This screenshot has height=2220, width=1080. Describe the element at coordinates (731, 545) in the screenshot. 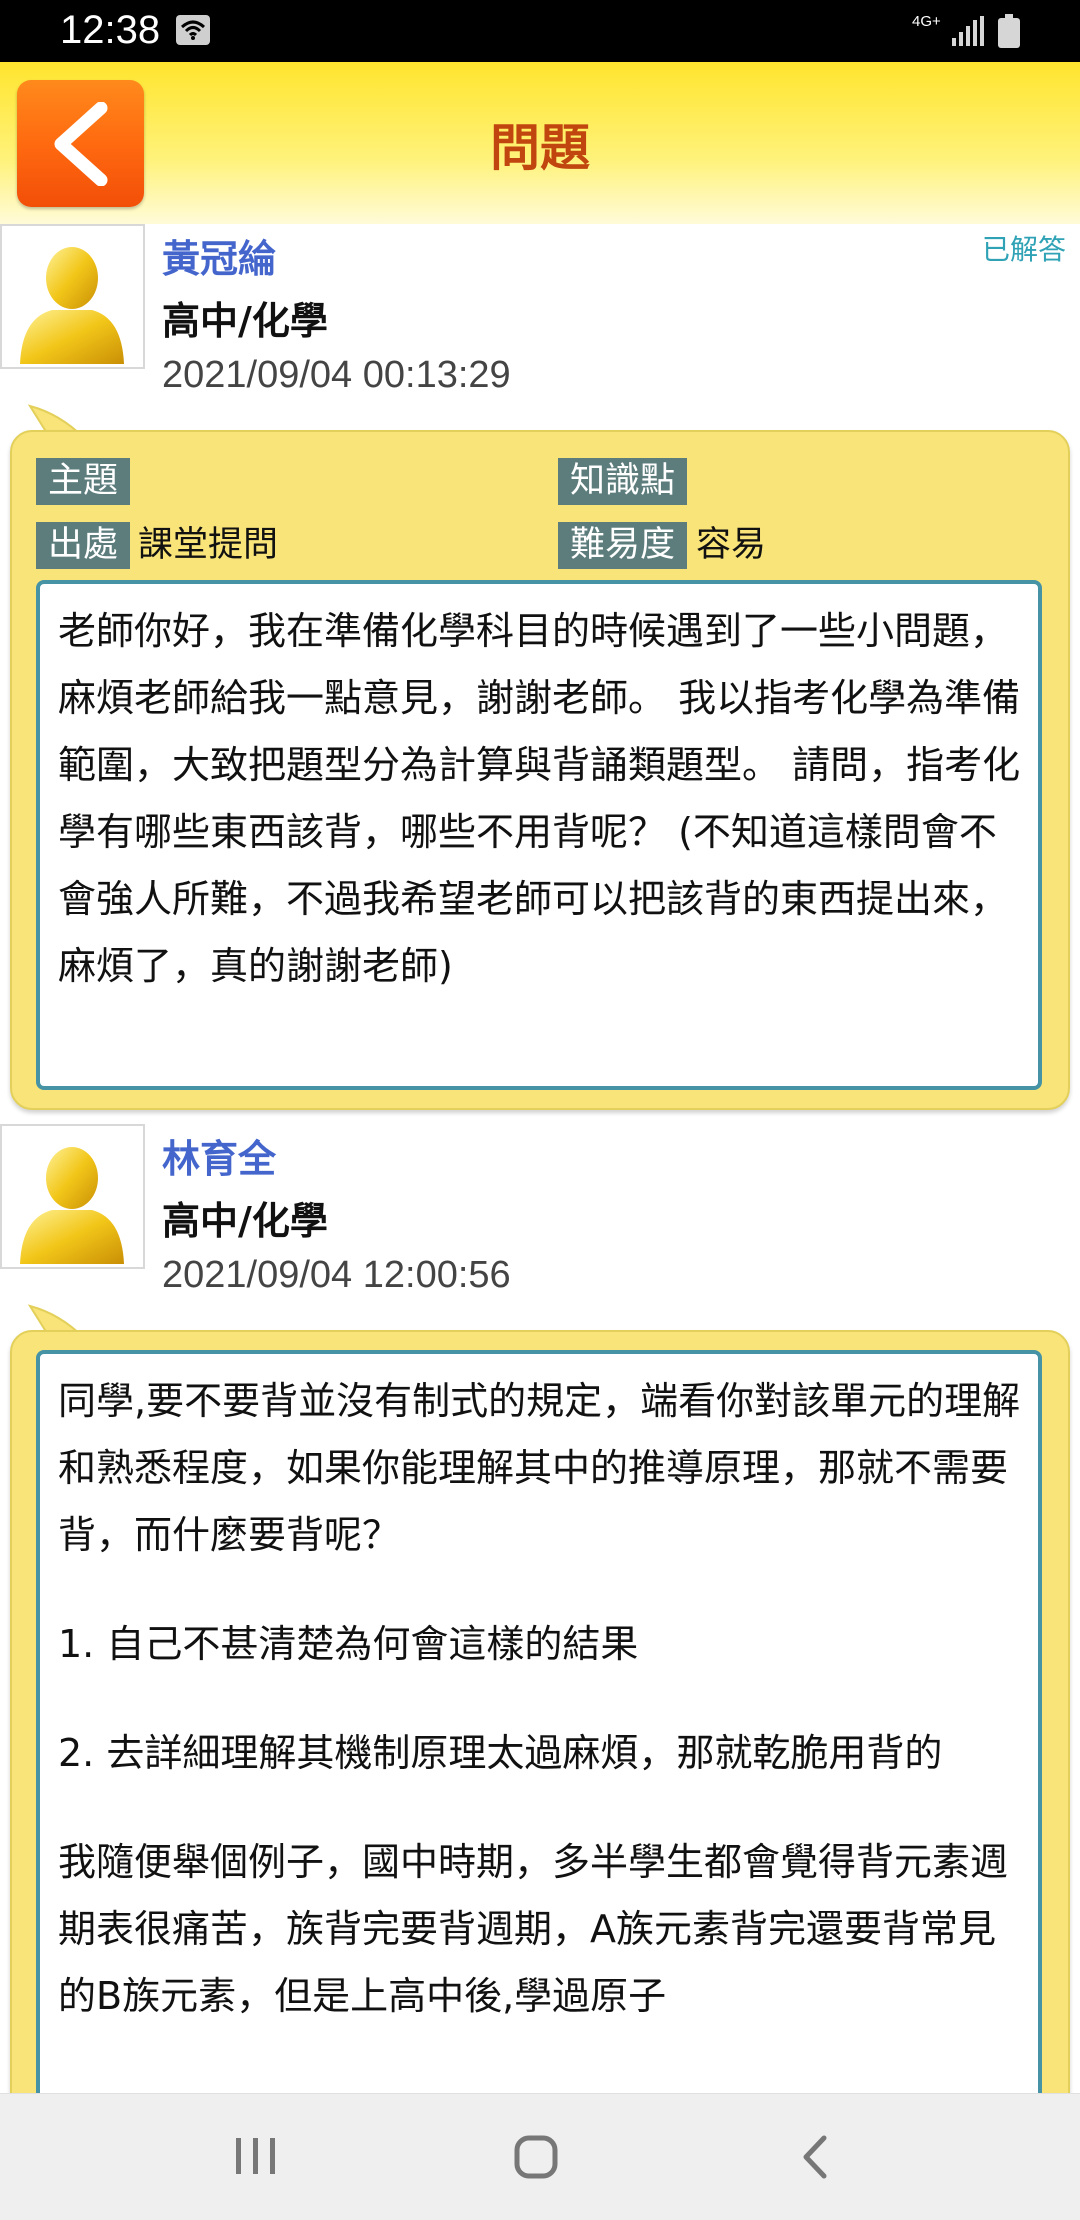

I see `difficulty-value: 容易` at that location.